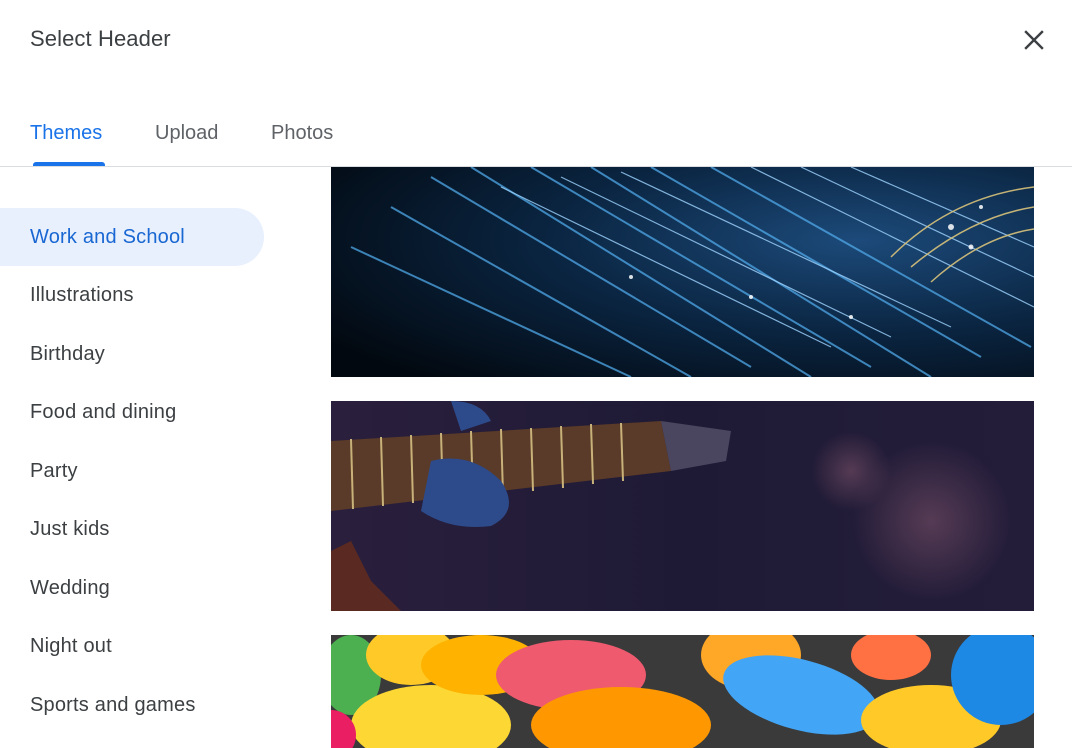 Image resolution: width=1072 pixels, height=748 pixels. I want to click on category-work-and-school: Work and School, so click(132, 237).